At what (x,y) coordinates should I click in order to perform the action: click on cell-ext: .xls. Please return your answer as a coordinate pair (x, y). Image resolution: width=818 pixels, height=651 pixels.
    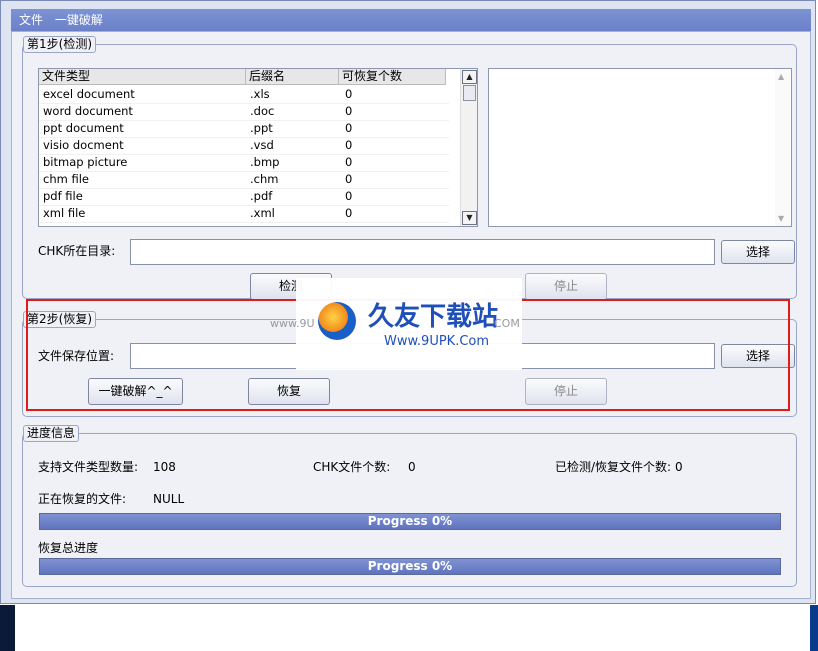
    Looking at the image, I should click on (260, 94).